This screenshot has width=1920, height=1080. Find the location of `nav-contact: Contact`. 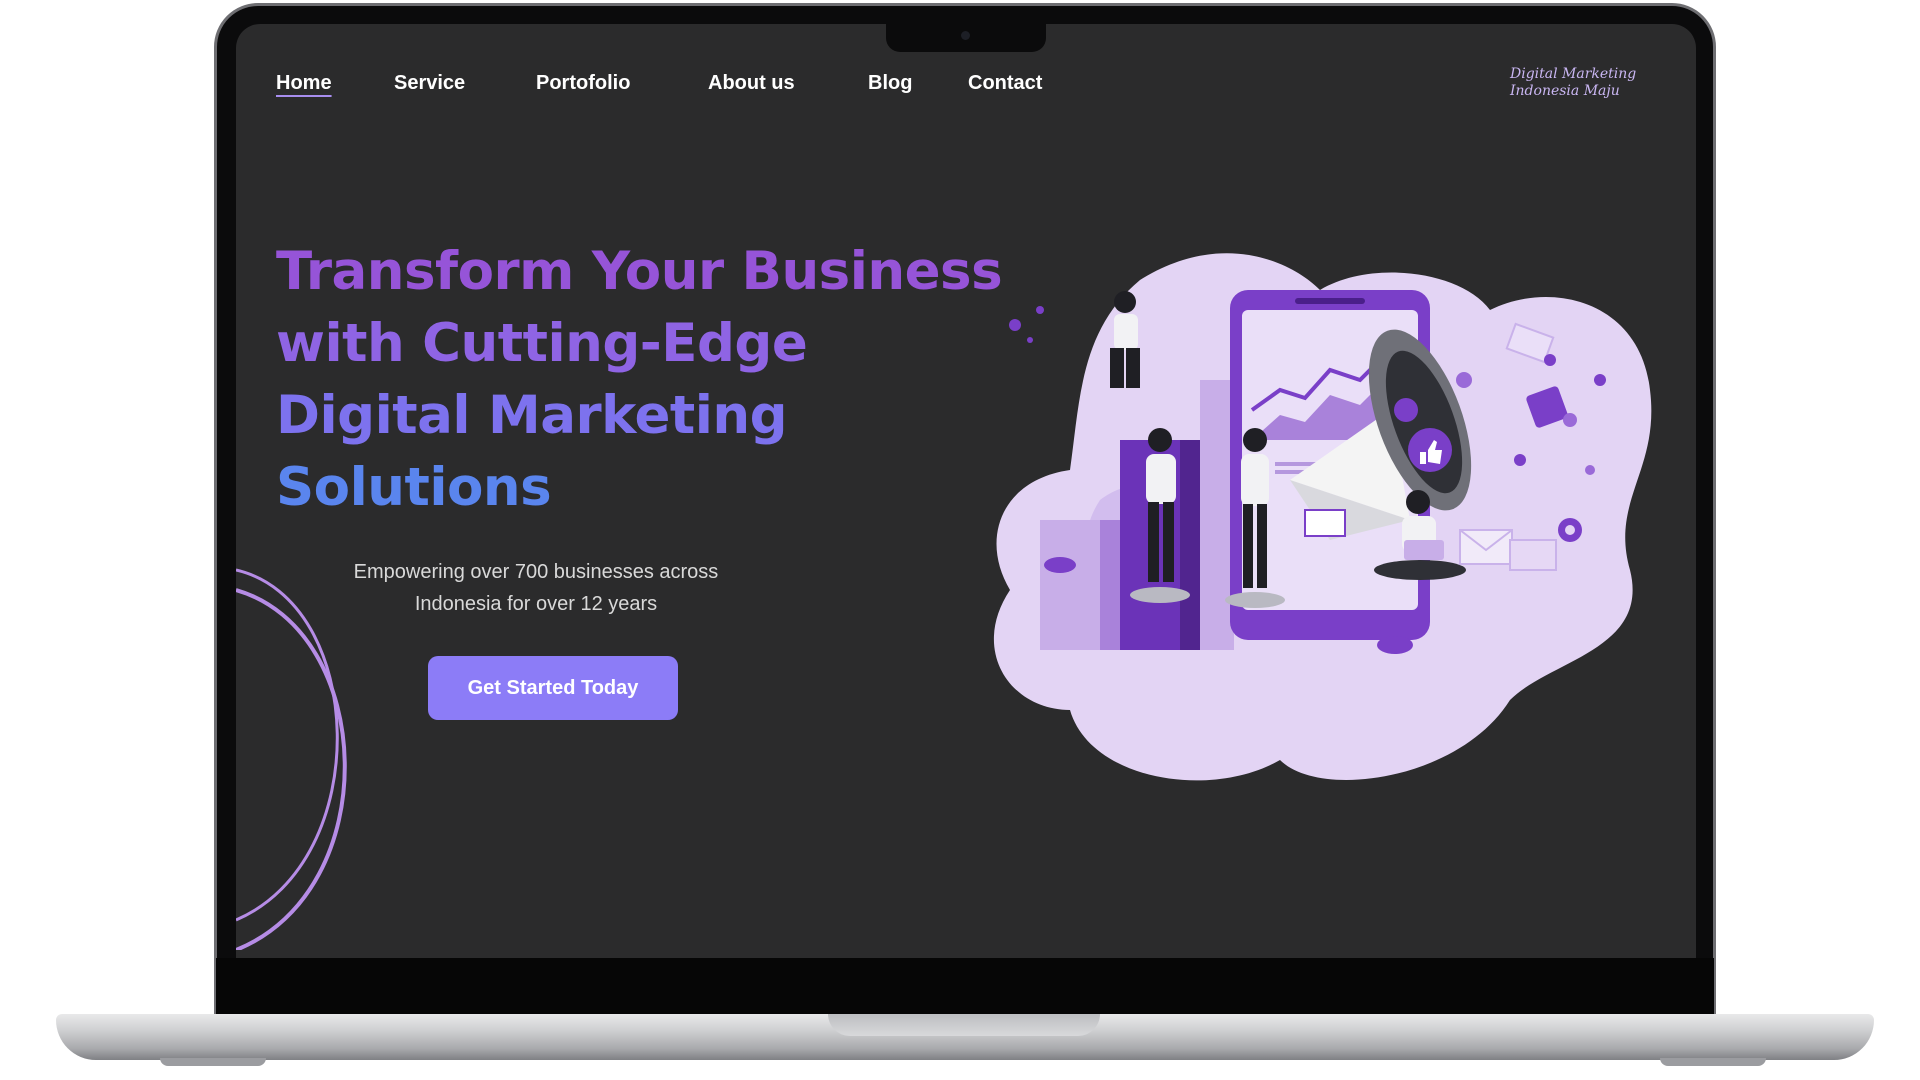

nav-contact: Contact is located at coordinates (1005, 83).